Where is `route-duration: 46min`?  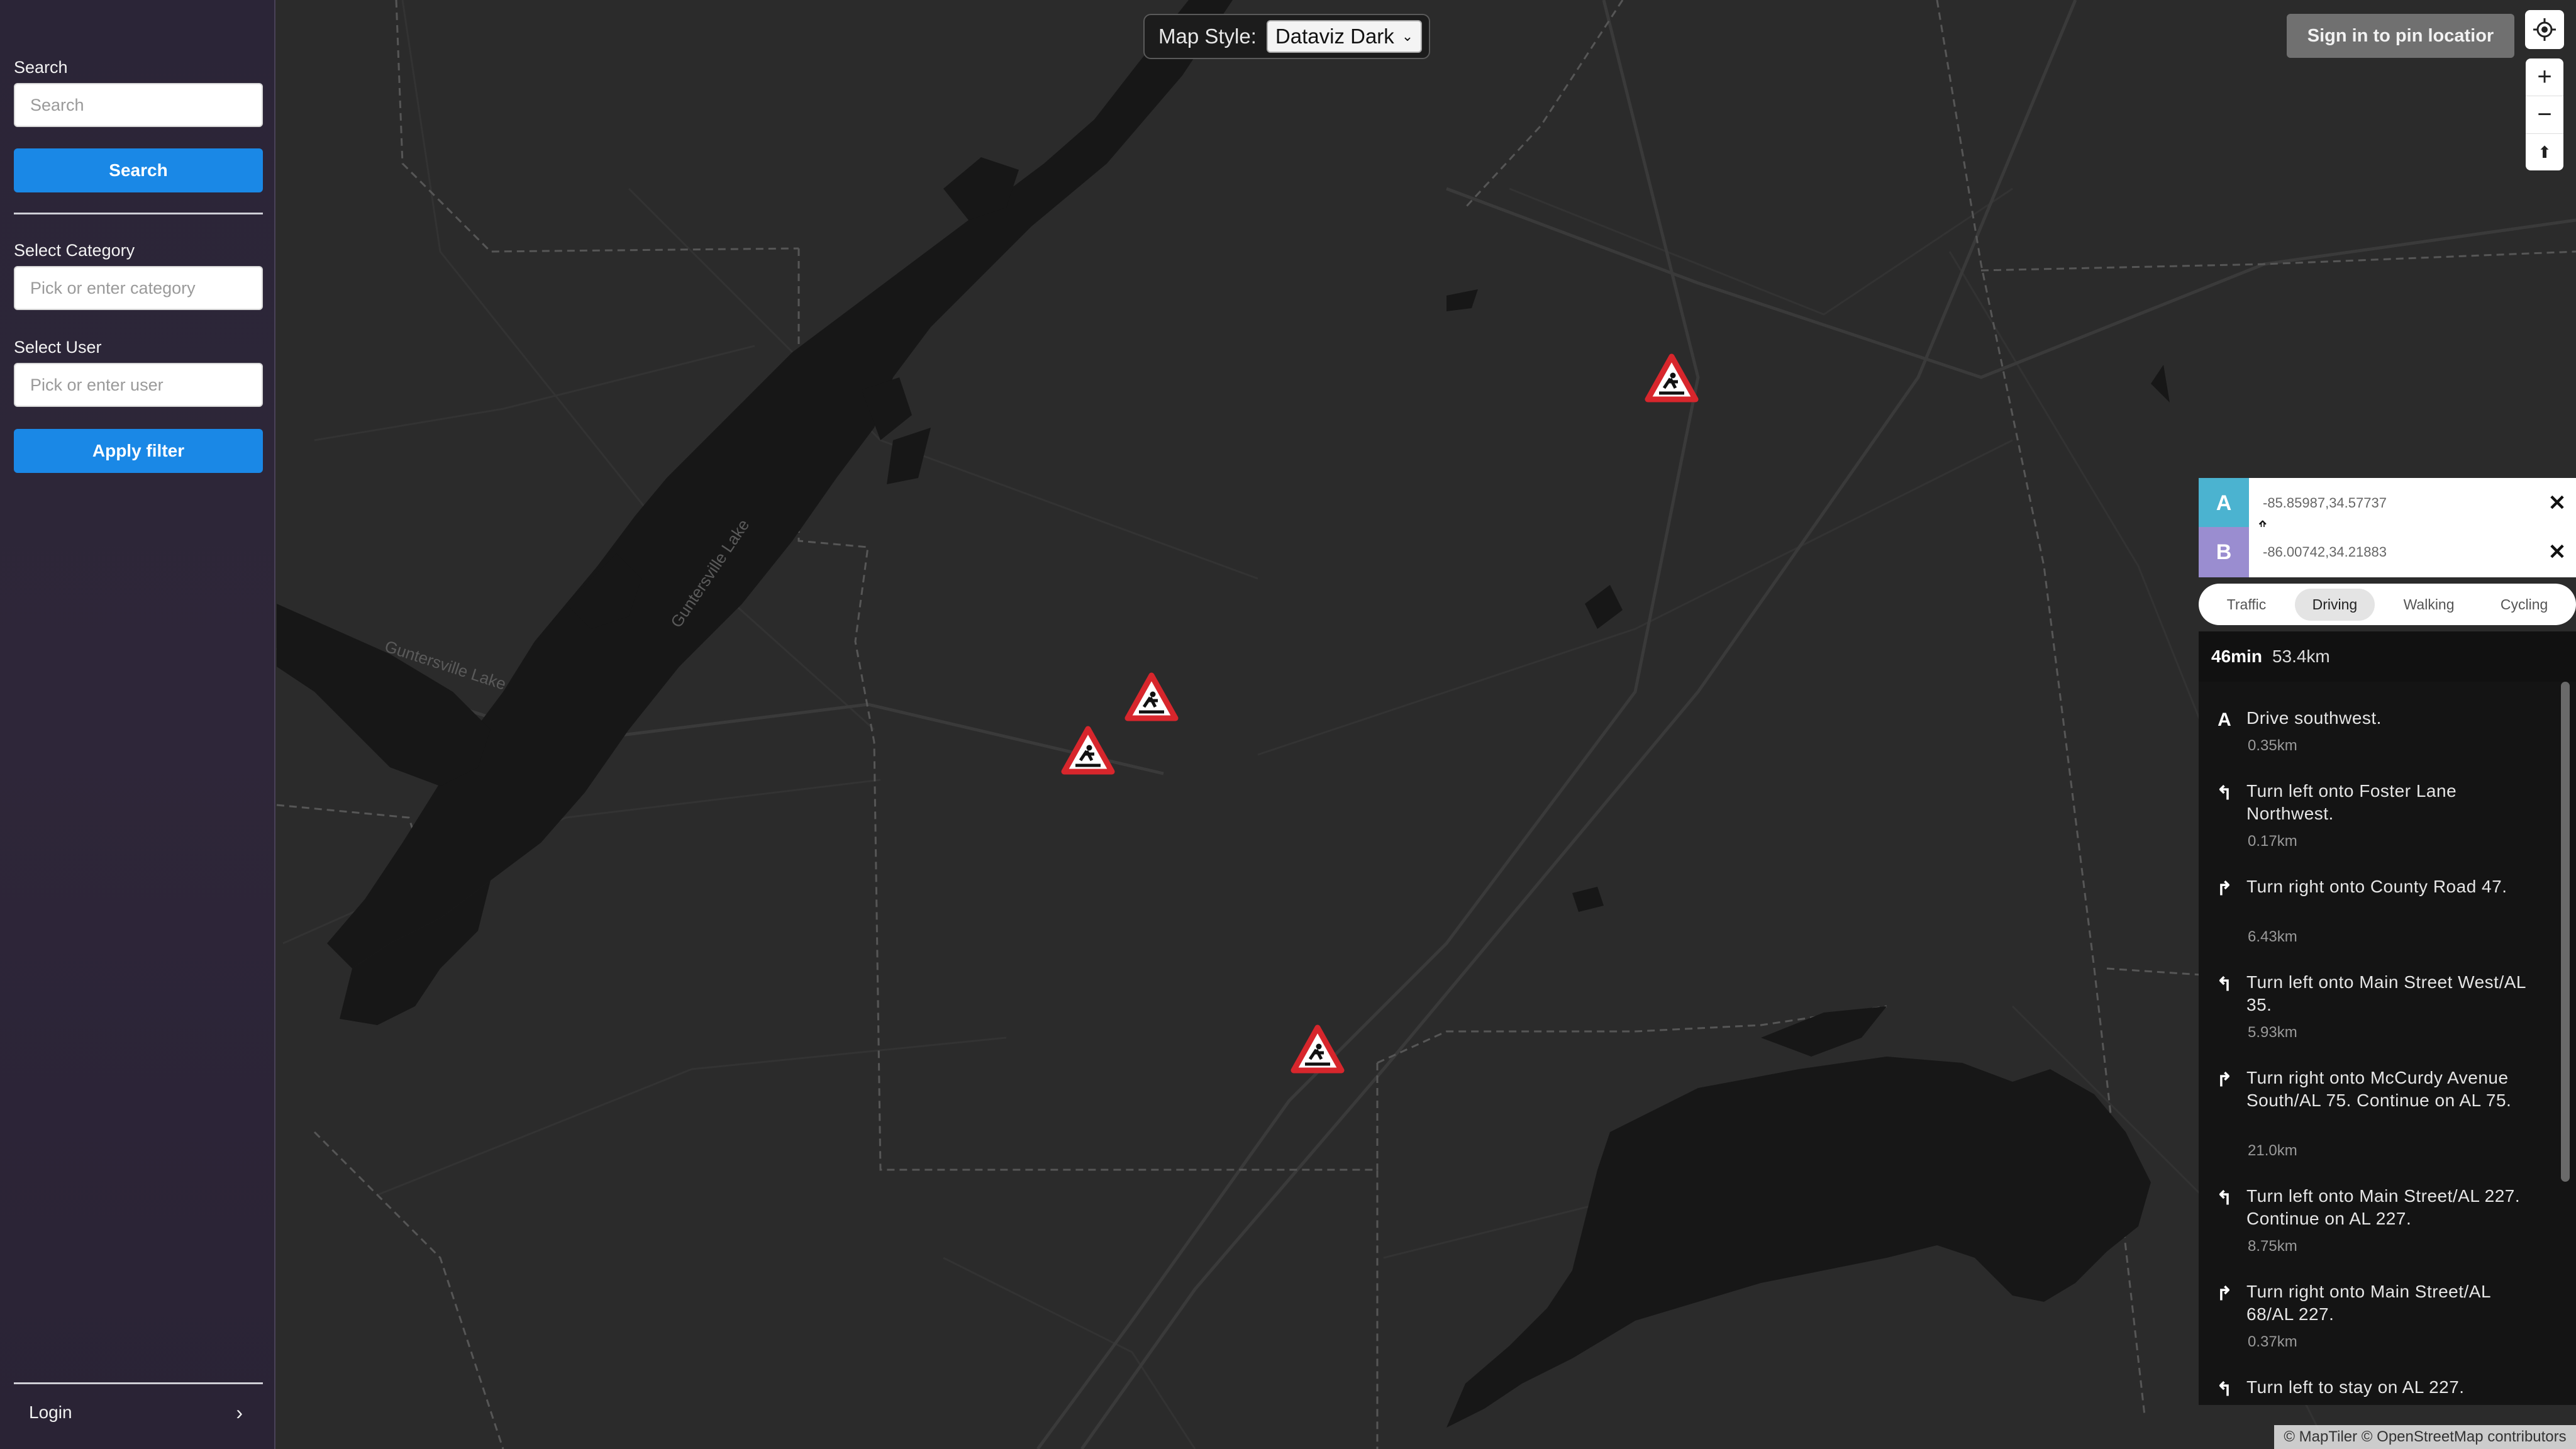 route-duration: 46min is located at coordinates (2236, 656).